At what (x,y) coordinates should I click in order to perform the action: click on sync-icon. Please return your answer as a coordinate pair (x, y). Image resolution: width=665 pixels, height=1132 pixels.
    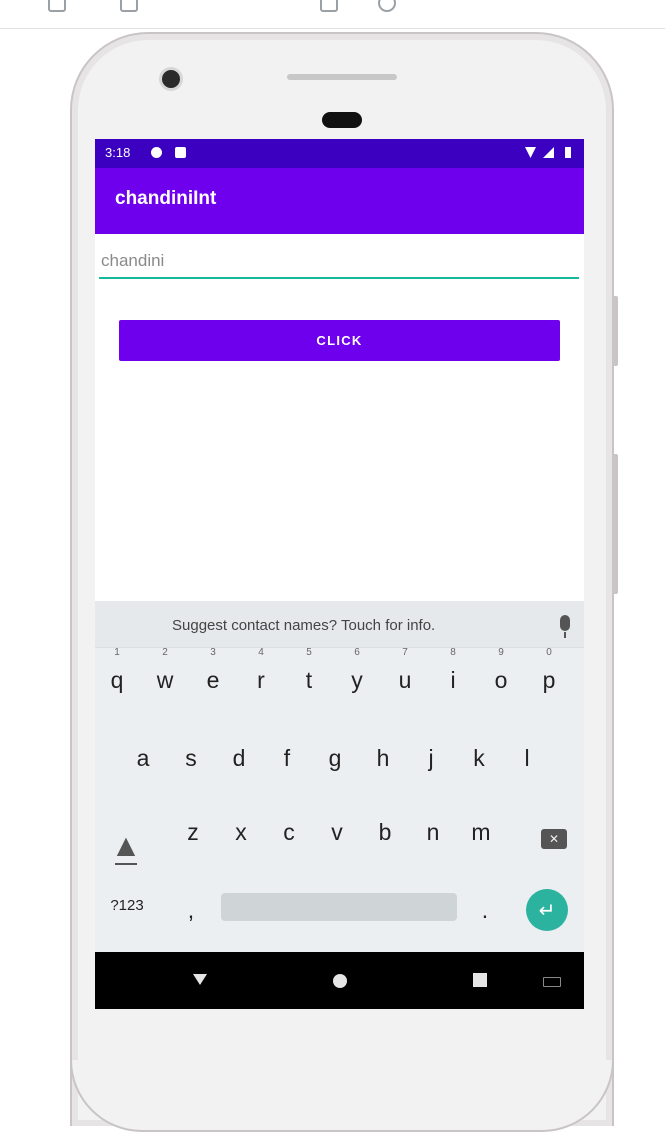
    Looking at the image, I should click on (156, 152).